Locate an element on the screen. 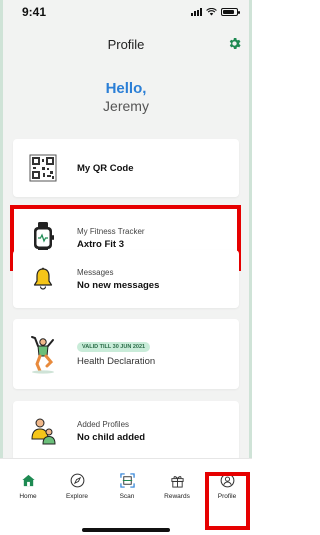 Image resolution: width=320 pixels, height=535 pixels. gear-icon is located at coordinates (235, 43).